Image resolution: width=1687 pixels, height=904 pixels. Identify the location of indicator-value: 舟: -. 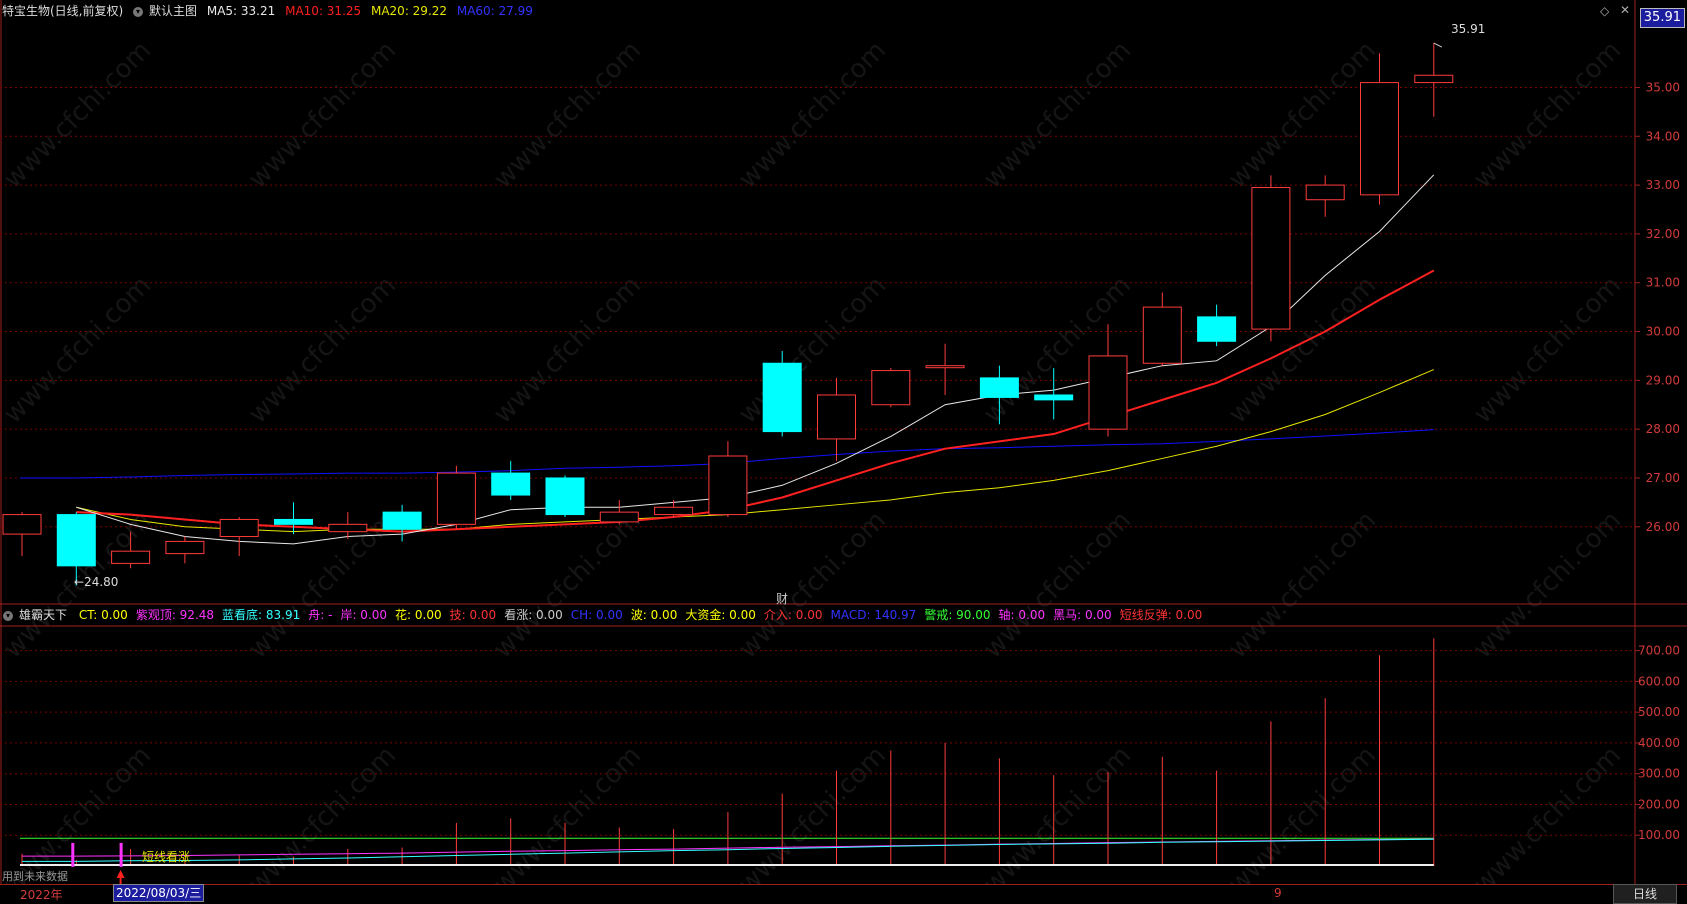
(320, 615).